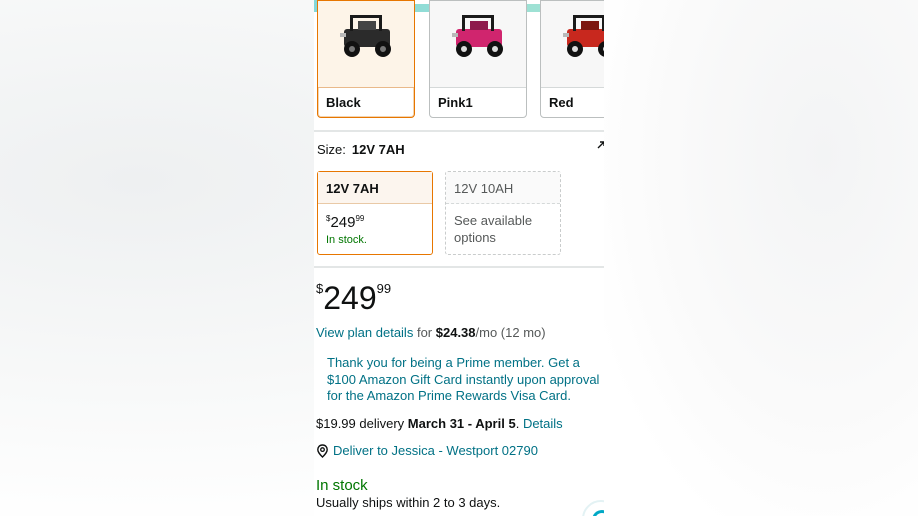  I want to click on color-label: Black, so click(343, 102).